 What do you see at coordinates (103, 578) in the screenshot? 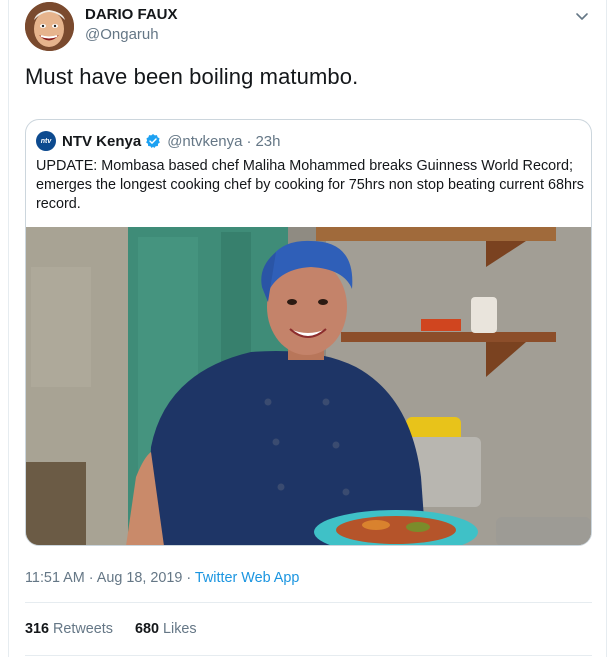
I see `tweet-timestamp: 11:51 AM · Aug 18, 2019` at bounding box center [103, 578].